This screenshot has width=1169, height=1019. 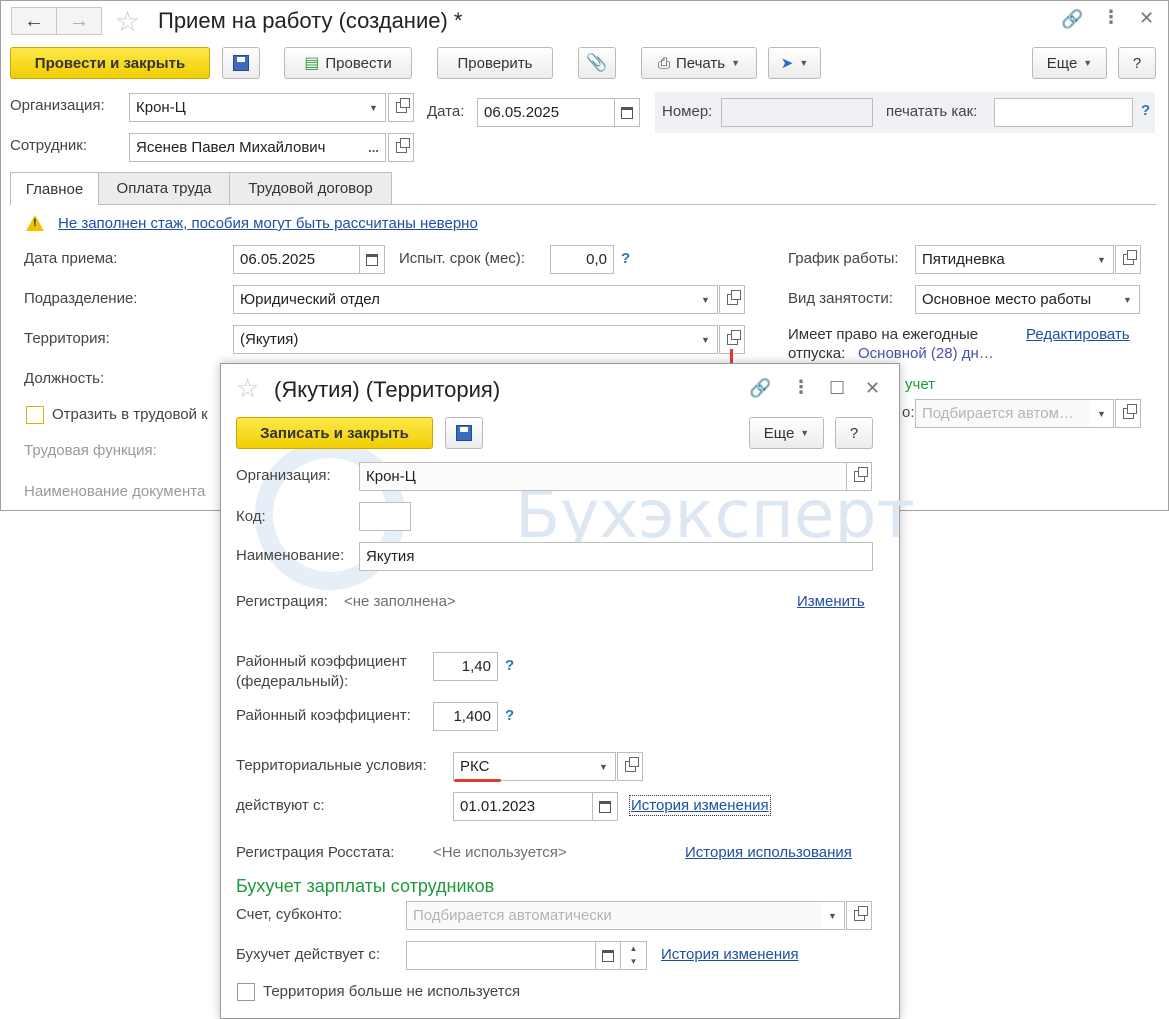 What do you see at coordinates (246, 107) in the screenshot?
I see `org-field: Крон-Ц` at bounding box center [246, 107].